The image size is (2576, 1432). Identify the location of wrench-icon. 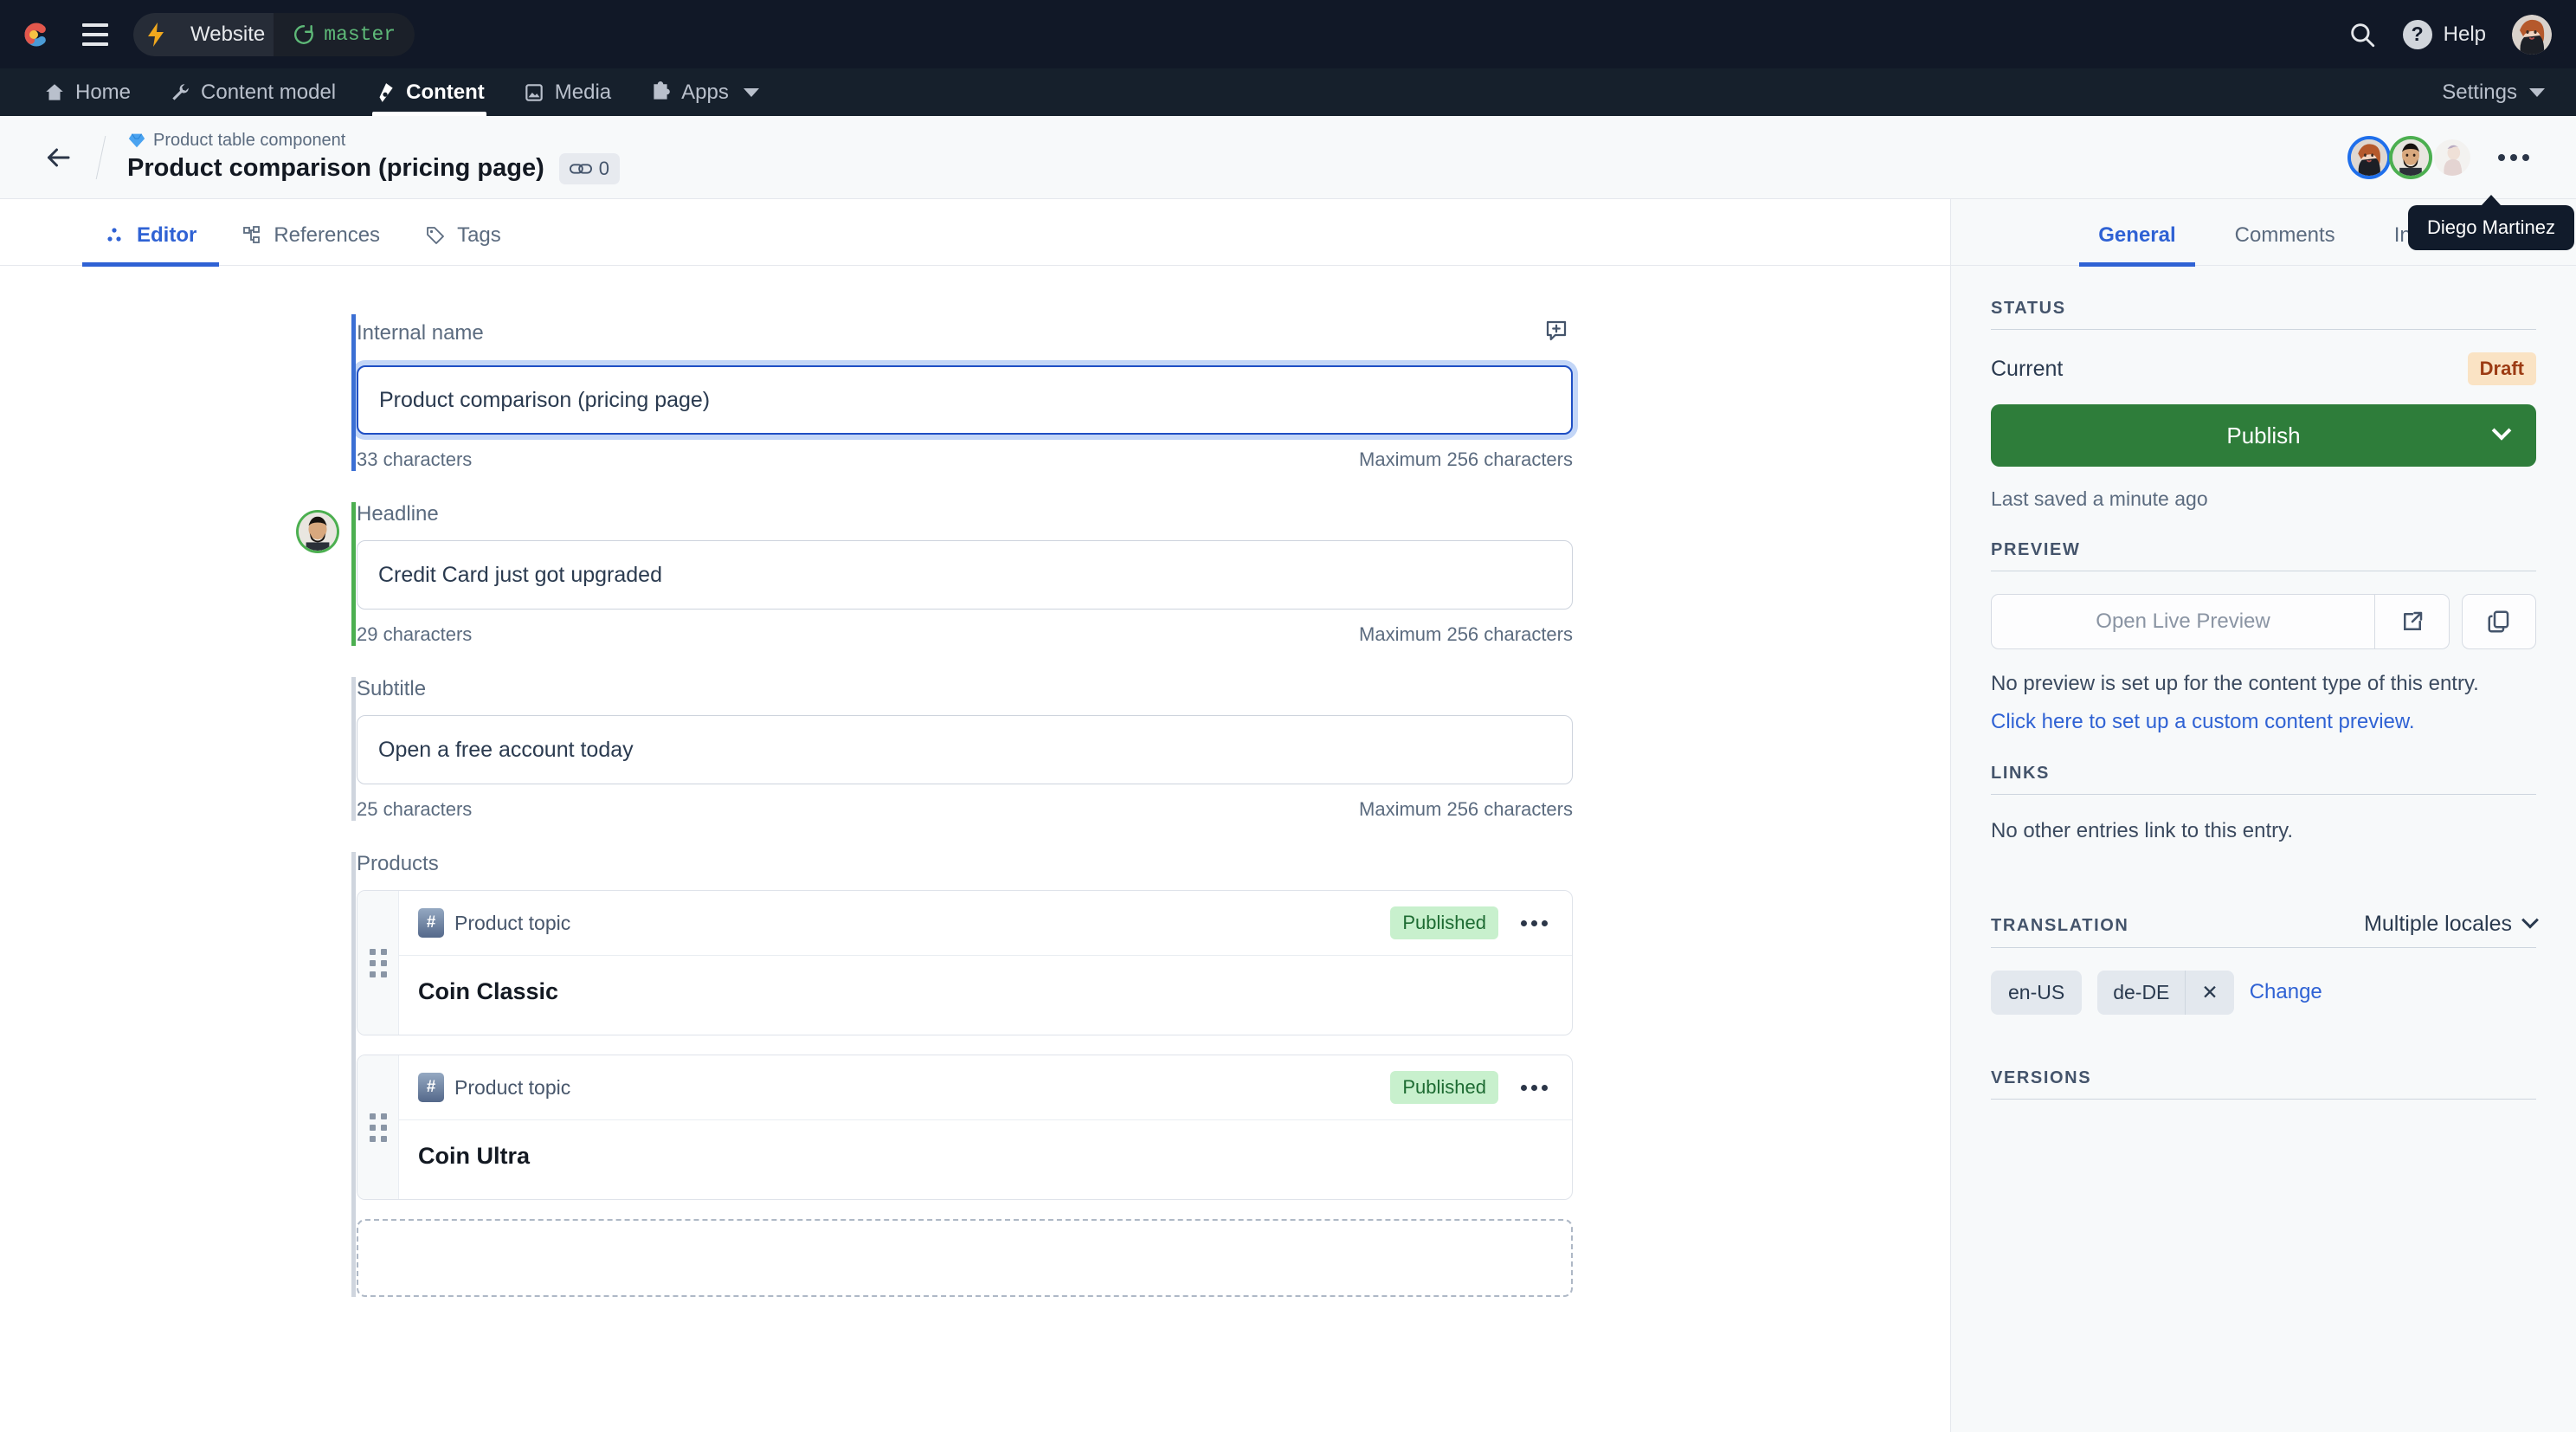
(180, 92).